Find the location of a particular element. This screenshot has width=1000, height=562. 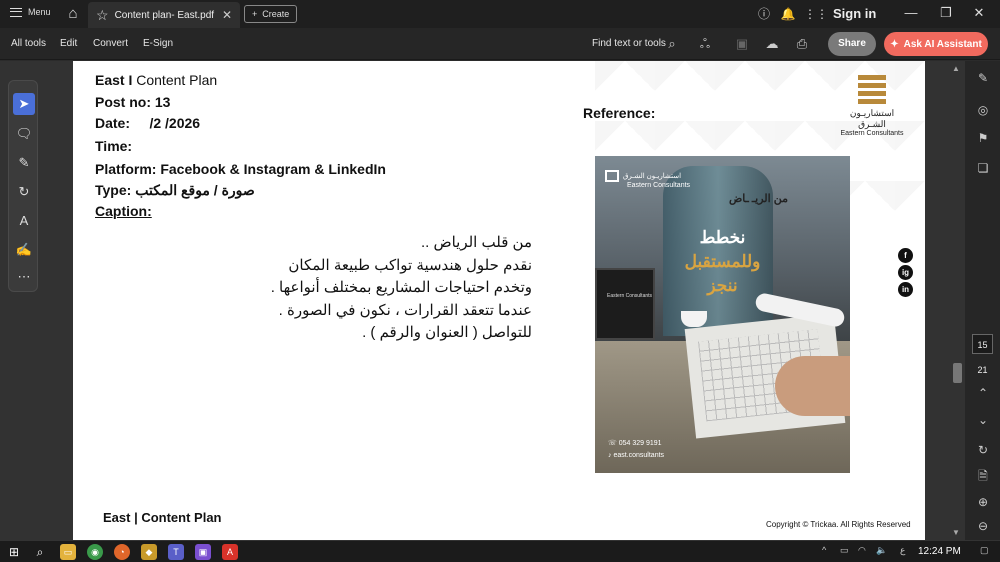

header-brand: East I is located at coordinates (114, 80).